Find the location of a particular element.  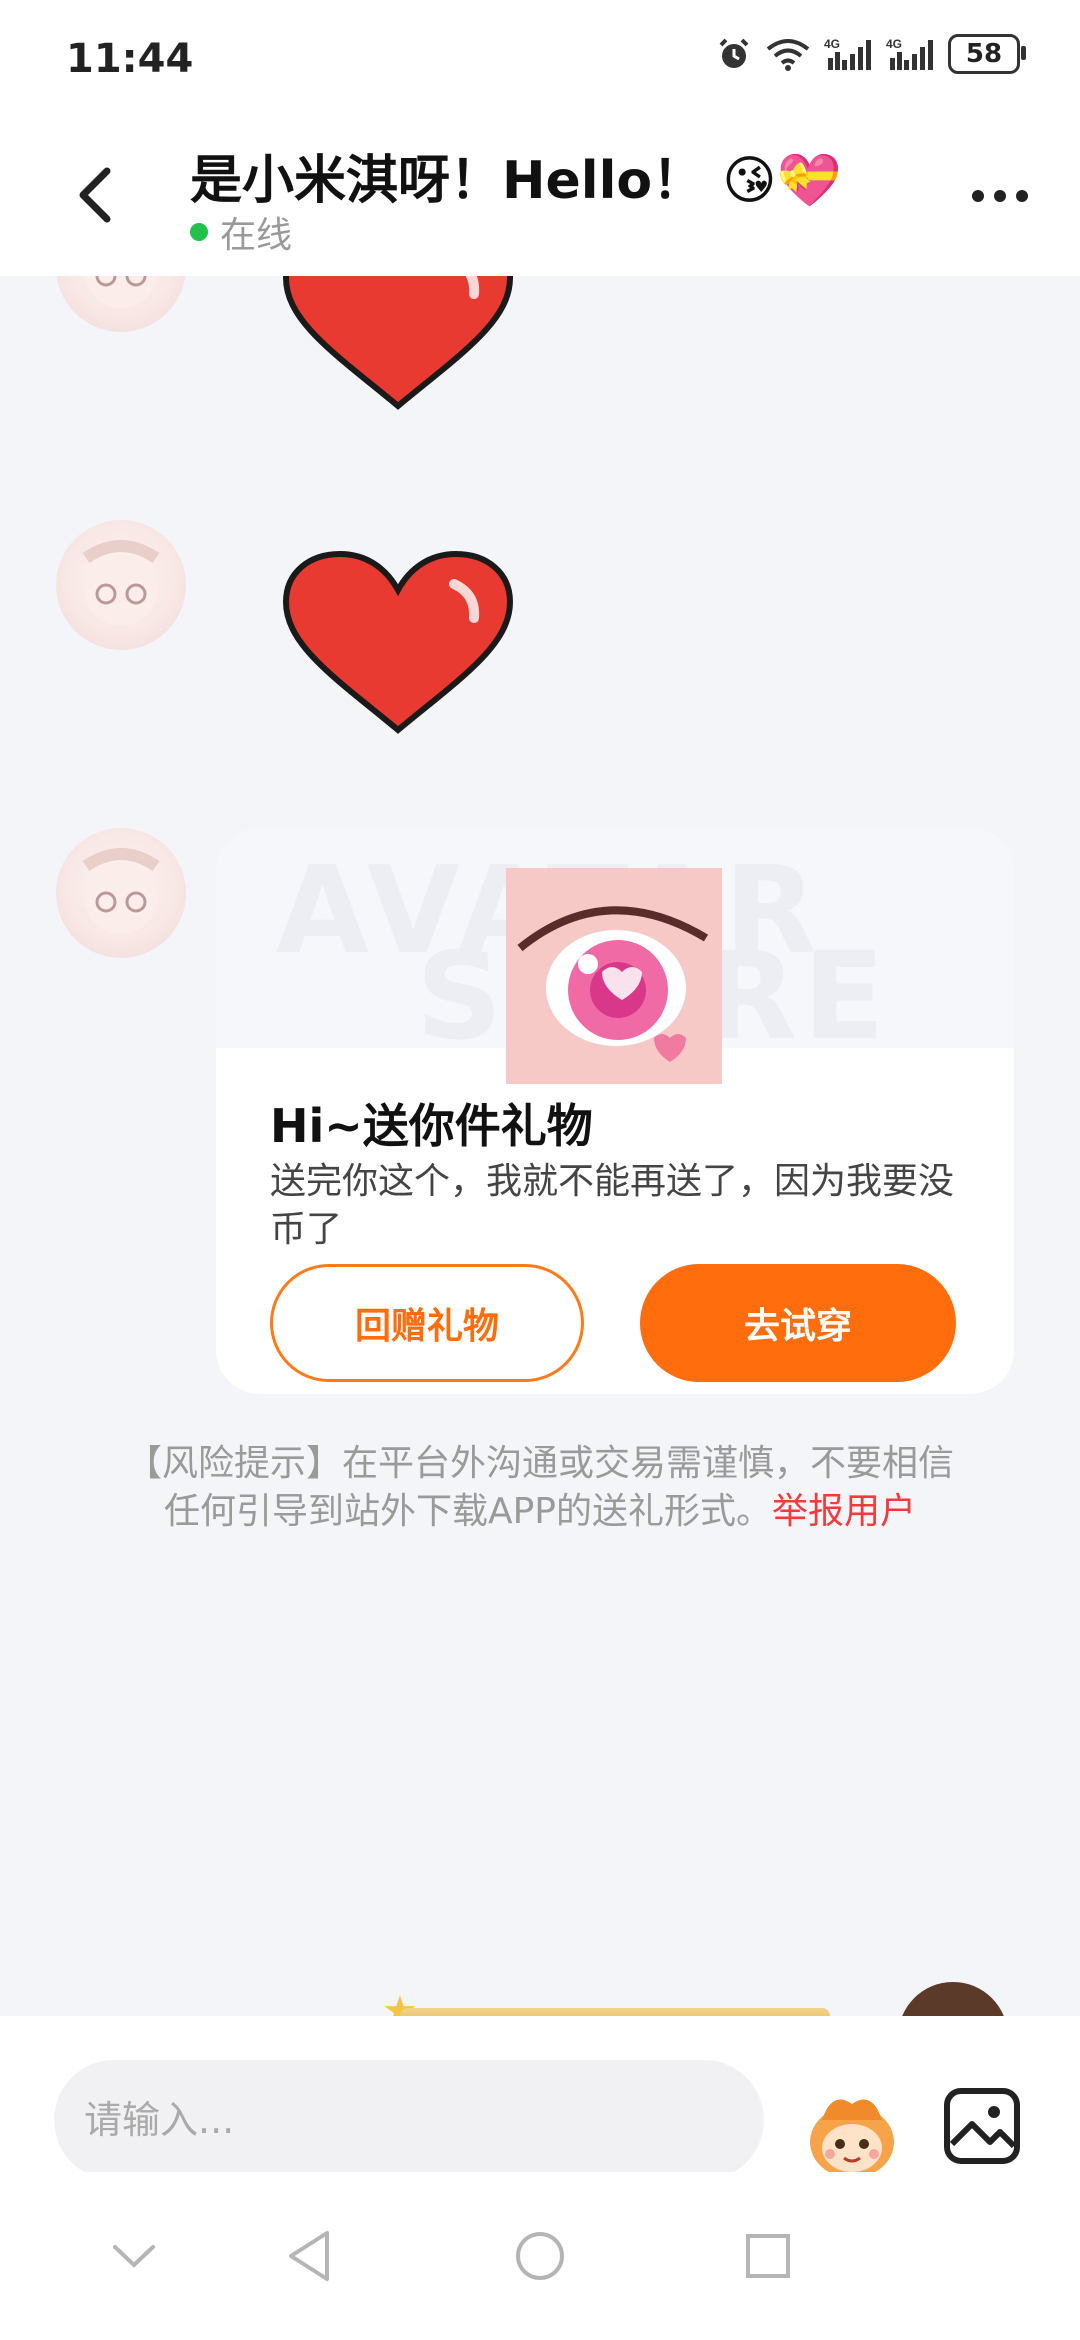

try-on-button: 去试穿 is located at coordinates (798, 1323).